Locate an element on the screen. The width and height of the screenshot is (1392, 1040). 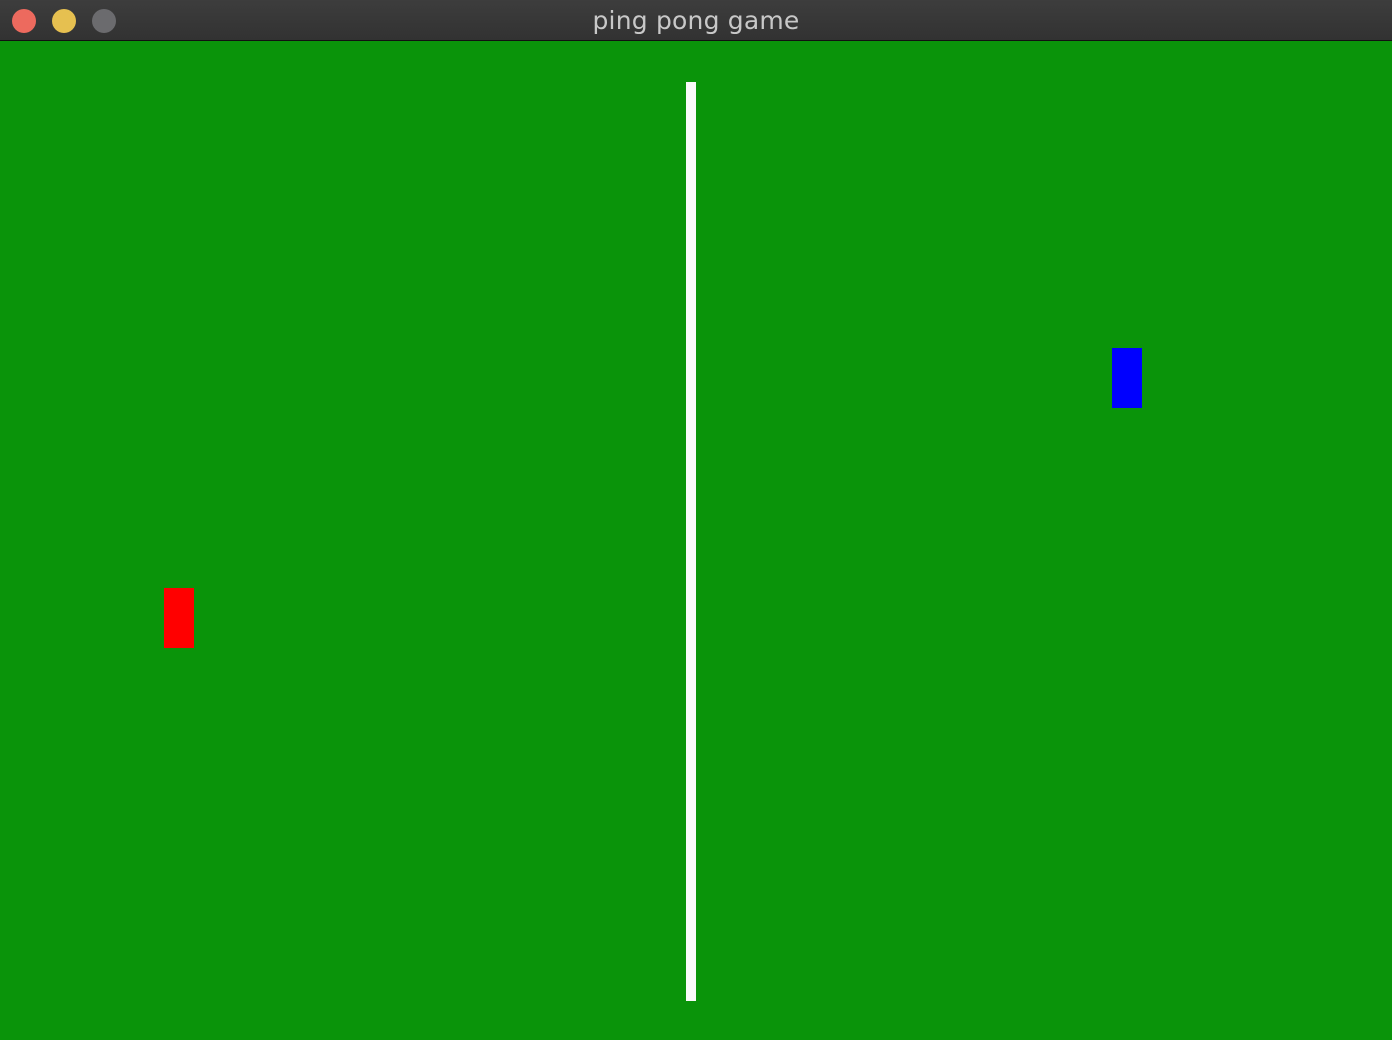
center-net is located at coordinates (691, 541).